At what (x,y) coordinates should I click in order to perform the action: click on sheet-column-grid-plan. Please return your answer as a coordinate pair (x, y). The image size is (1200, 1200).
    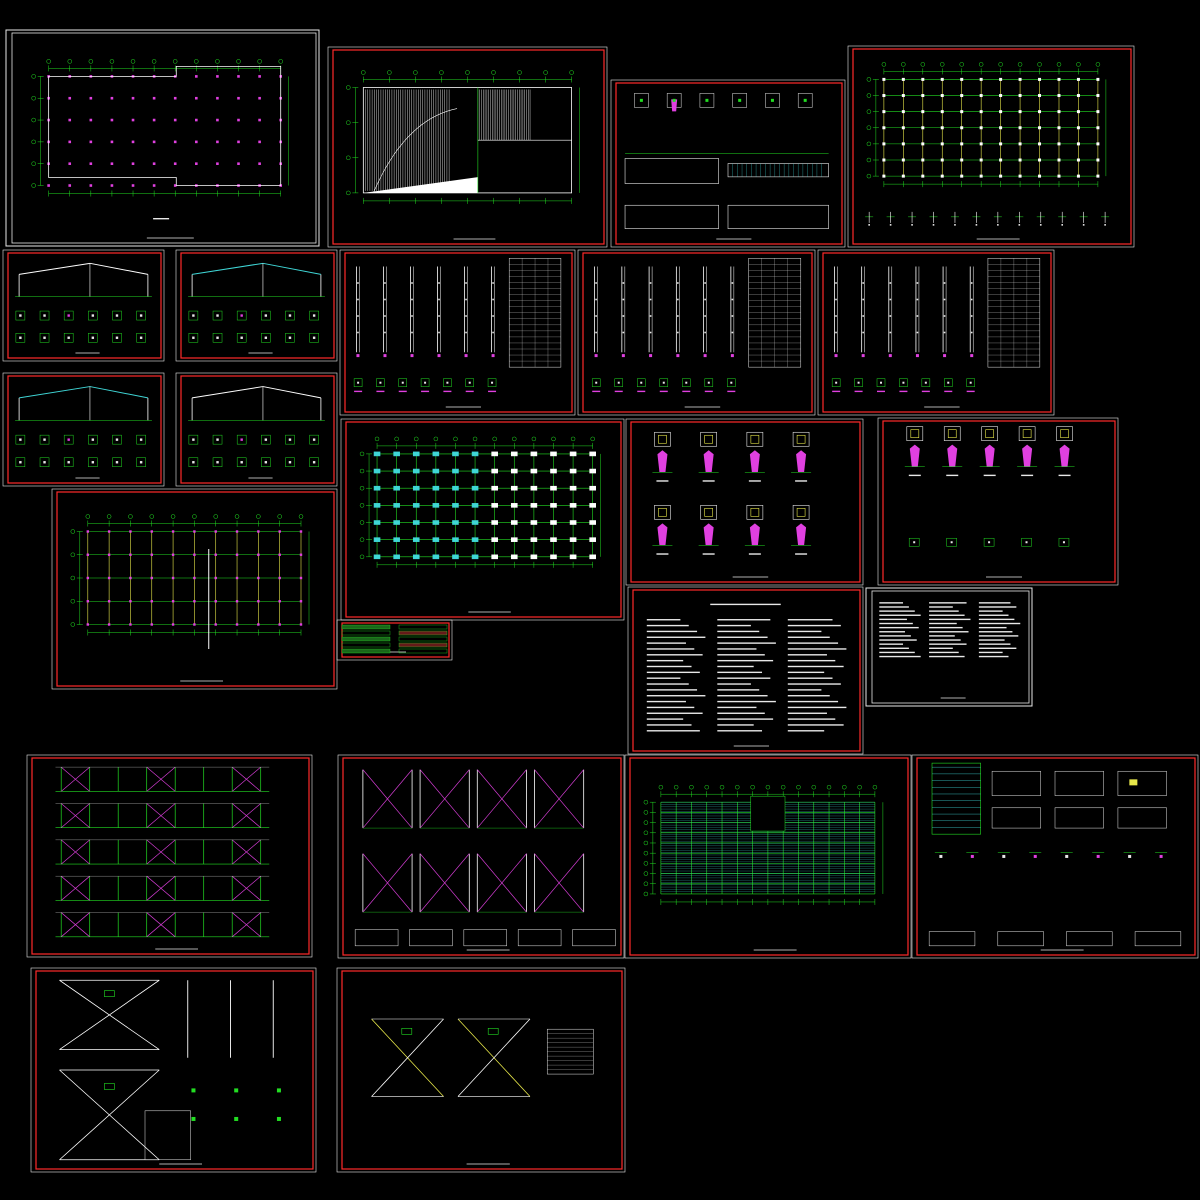
    Looking at the image, I should click on (991, 146).